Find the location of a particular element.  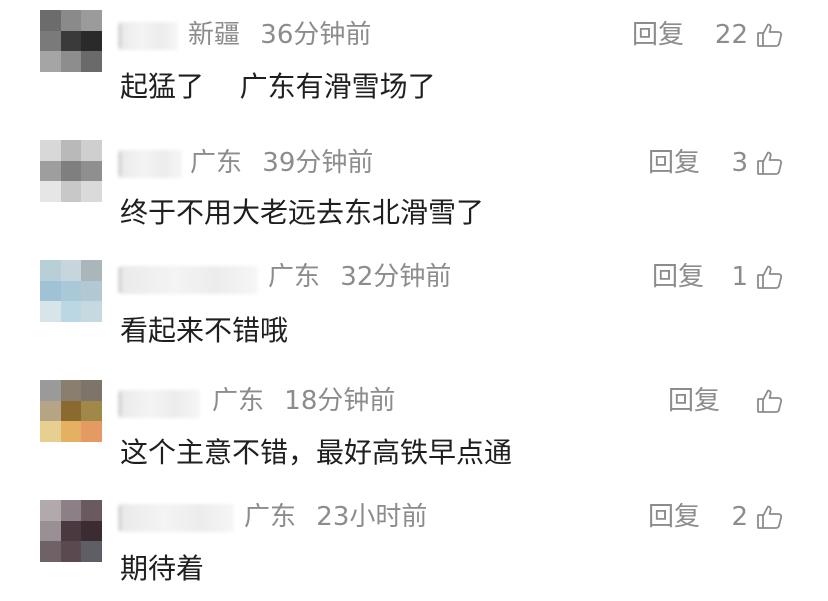

comment-meta: 广东 32分钟前 is located at coordinates (359, 277).